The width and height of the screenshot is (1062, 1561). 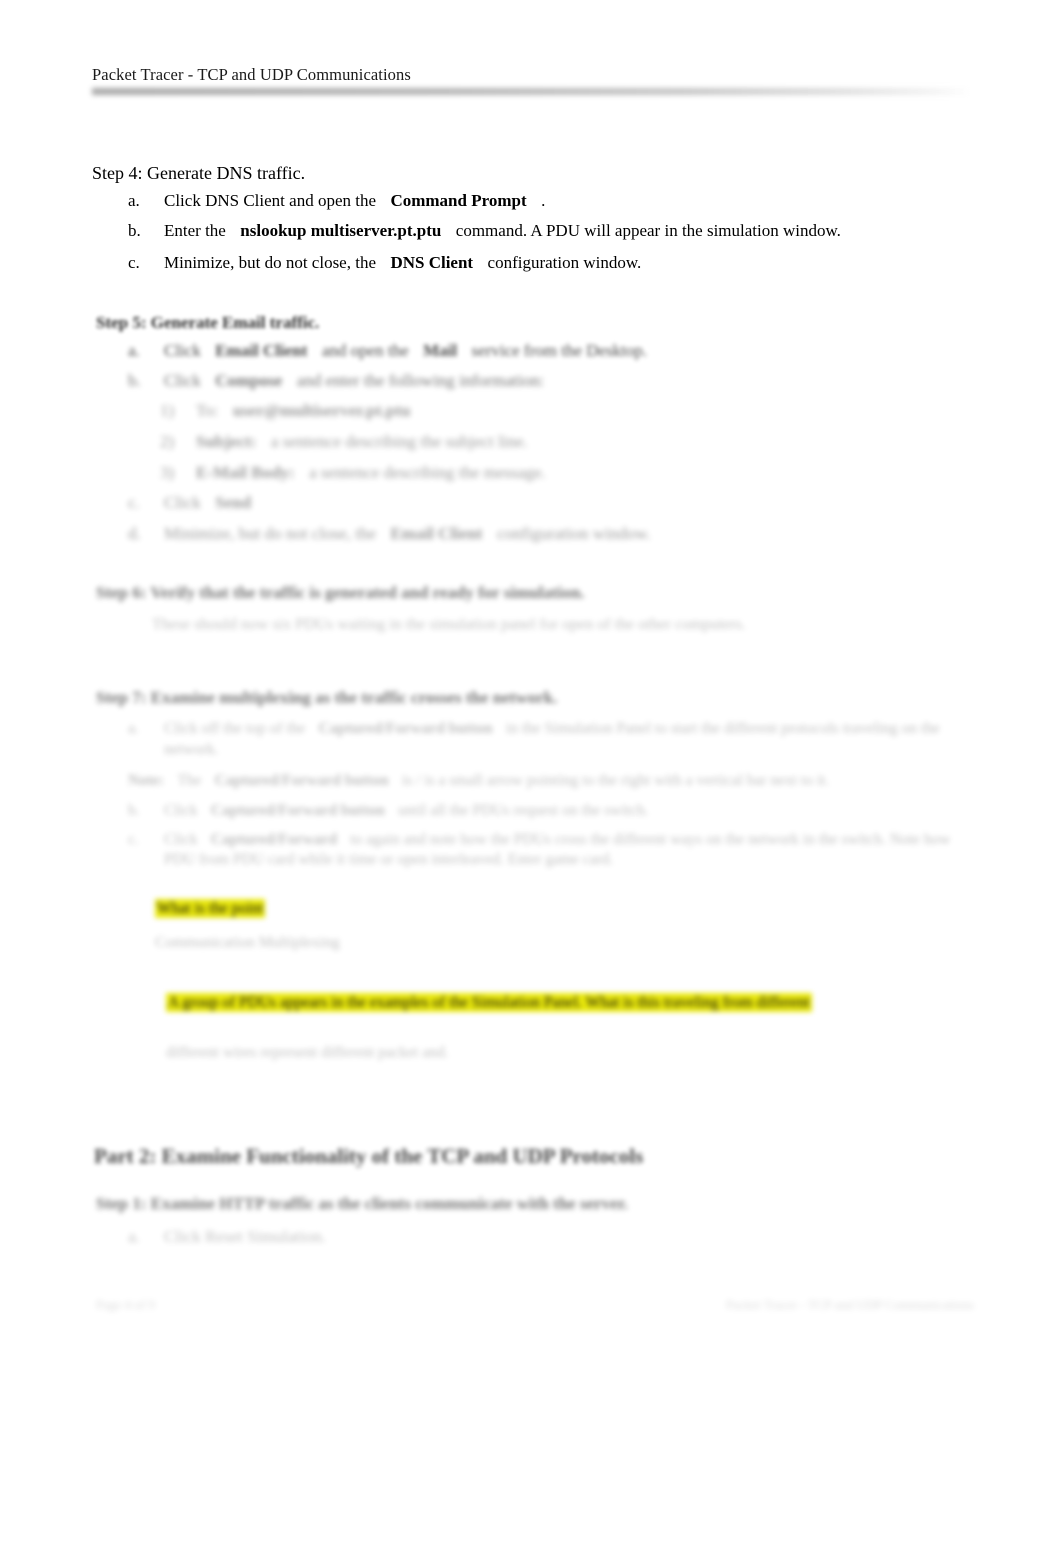 I want to click on step4-heading: Step 4: Generate DNS traffic., so click(x=199, y=173).